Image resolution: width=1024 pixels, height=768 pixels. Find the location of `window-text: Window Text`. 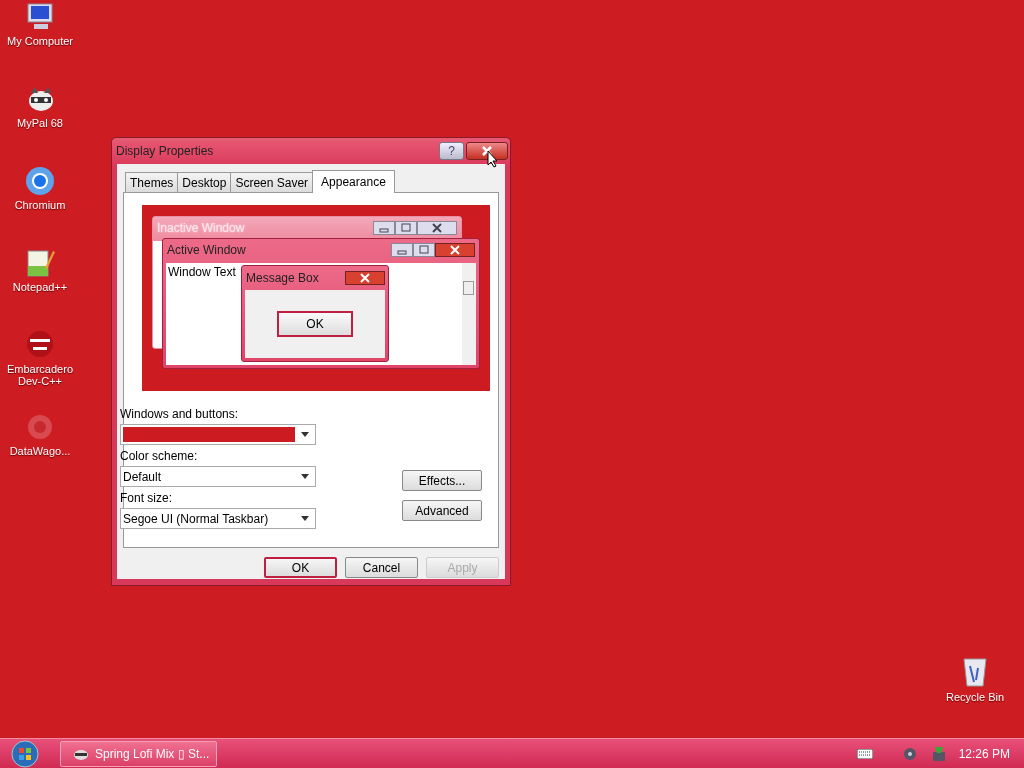

window-text: Window Text is located at coordinates (202, 272).